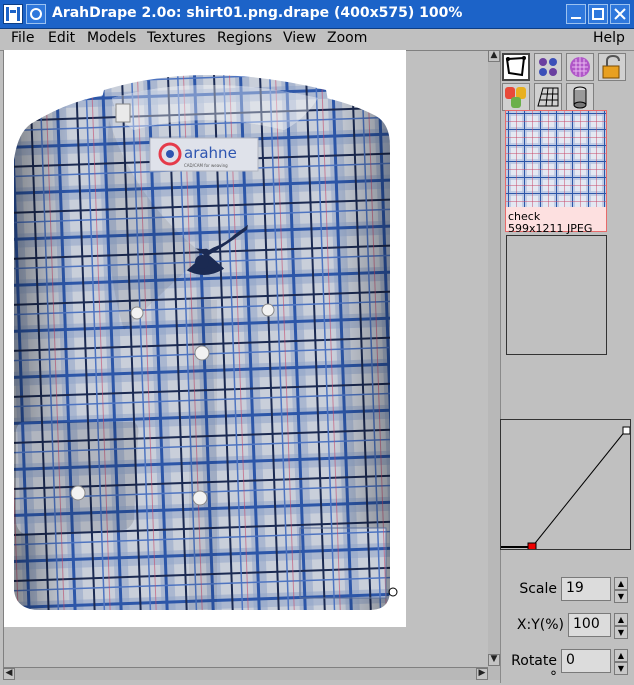 The image size is (634, 685). Describe the element at coordinates (550, 228) in the screenshot. I see `texture-info: 599x1211 JPEG` at that location.